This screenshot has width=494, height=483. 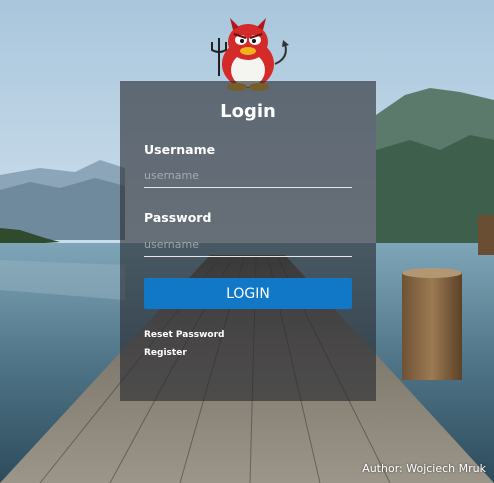 I want to click on login-button: LOGIN, so click(x=248, y=293).